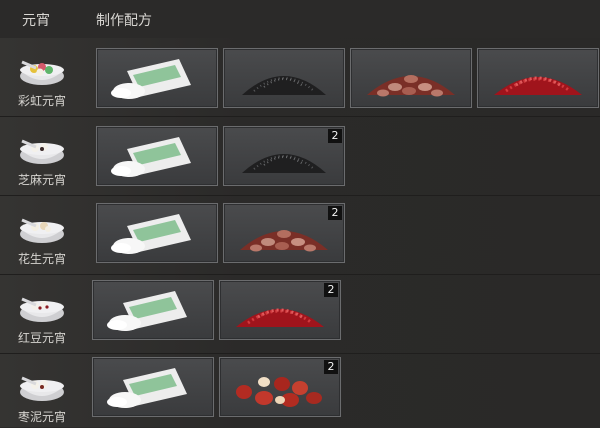  What do you see at coordinates (41, 338) in the screenshot?
I see `yuanxiao-name: 红豆元宵` at bounding box center [41, 338].